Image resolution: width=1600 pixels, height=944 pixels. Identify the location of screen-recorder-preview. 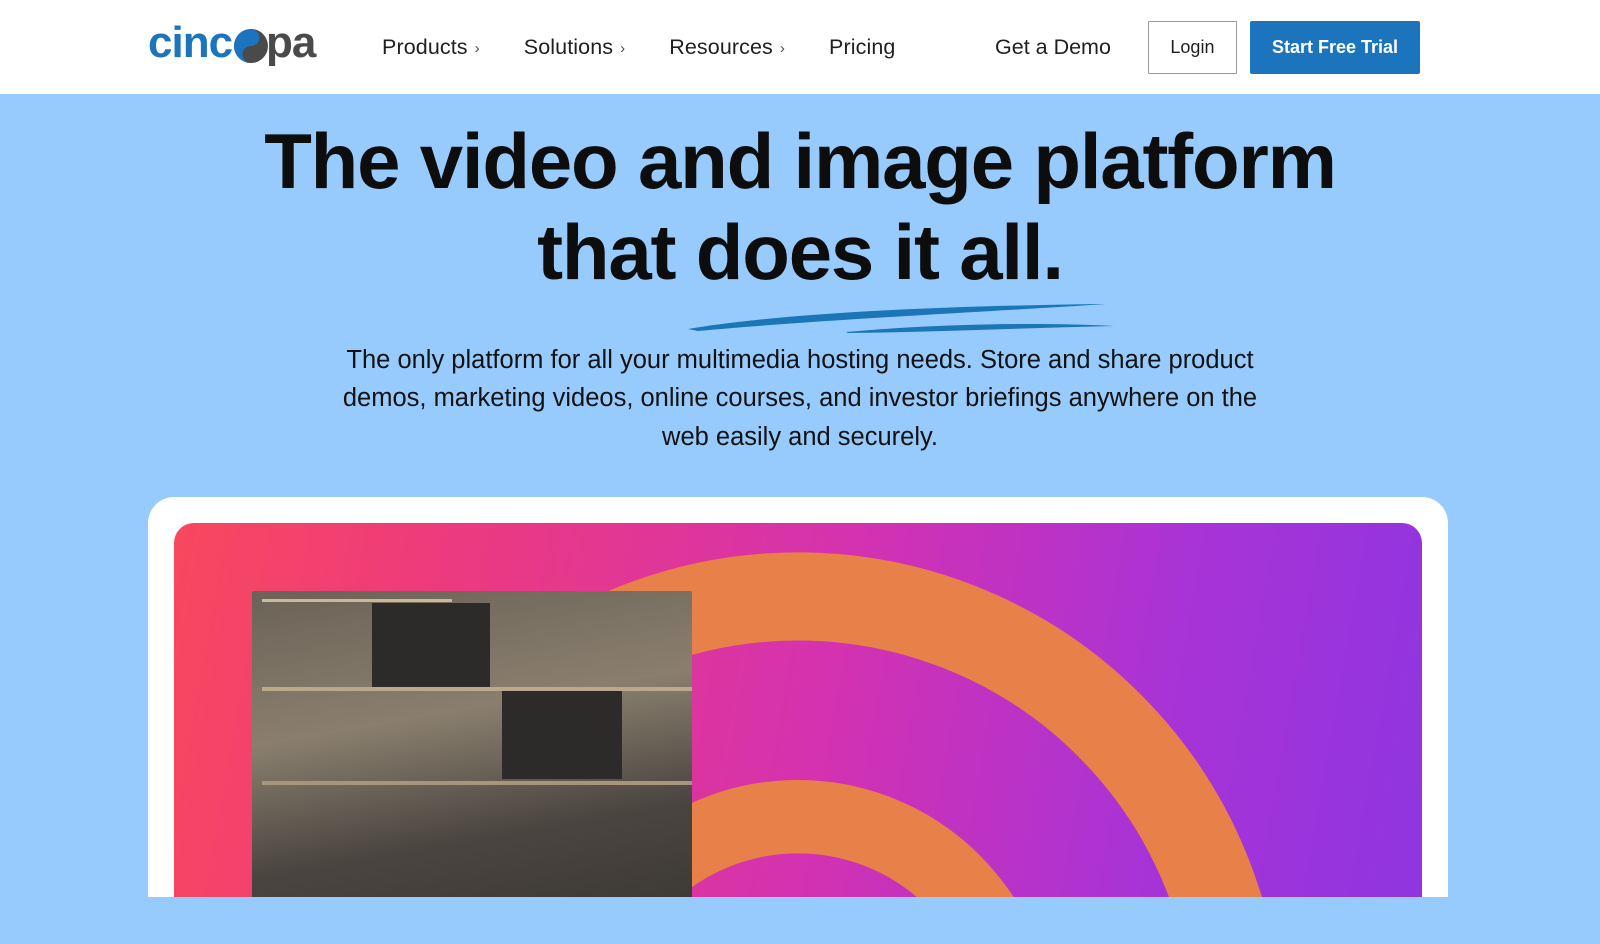
(472, 744).